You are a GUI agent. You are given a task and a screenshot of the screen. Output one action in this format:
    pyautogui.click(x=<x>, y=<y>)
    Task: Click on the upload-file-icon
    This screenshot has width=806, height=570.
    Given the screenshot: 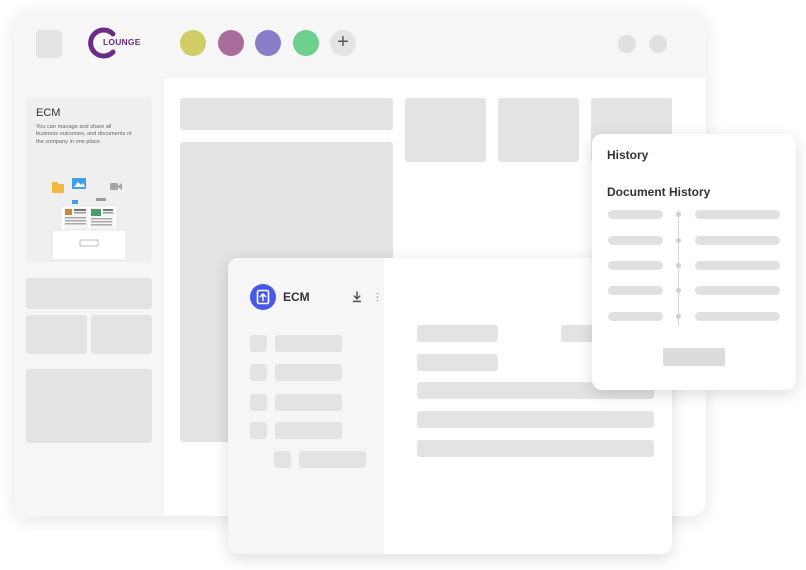 What is the action you would take?
    pyautogui.click(x=263, y=297)
    